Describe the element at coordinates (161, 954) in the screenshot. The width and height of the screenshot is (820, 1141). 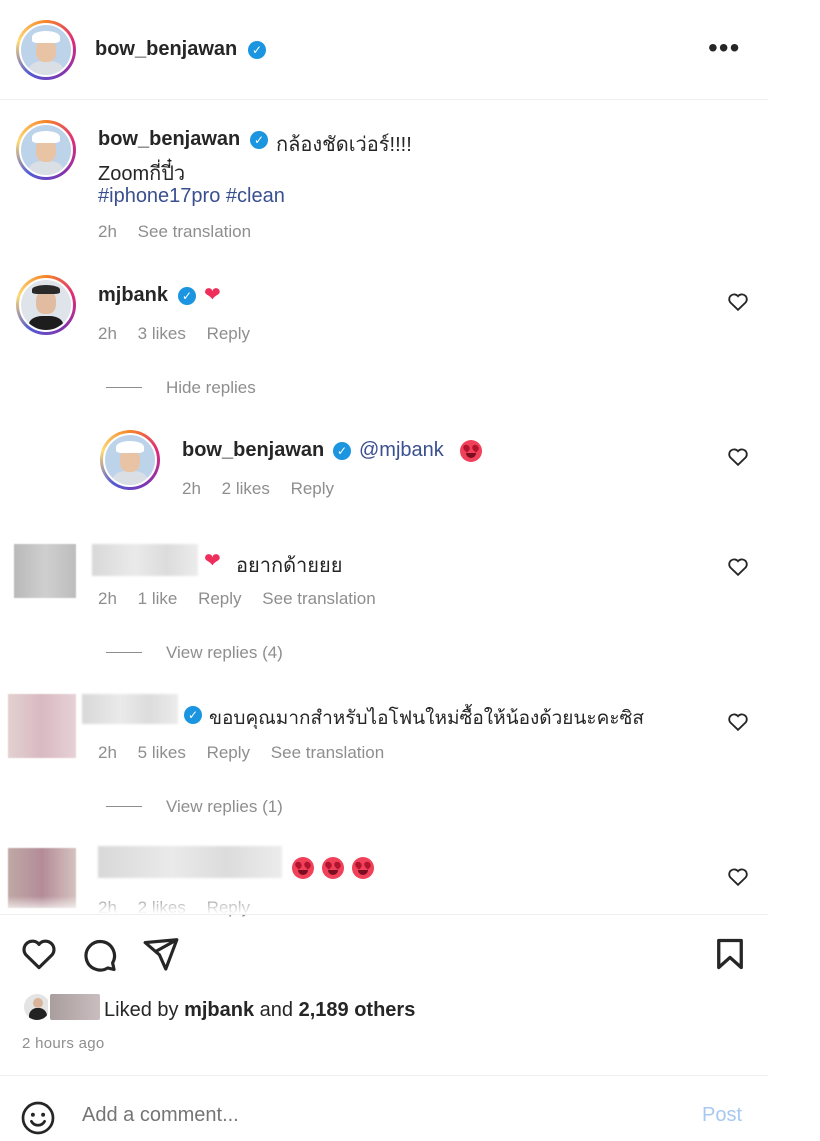
I see `paper-plane-icon` at that location.